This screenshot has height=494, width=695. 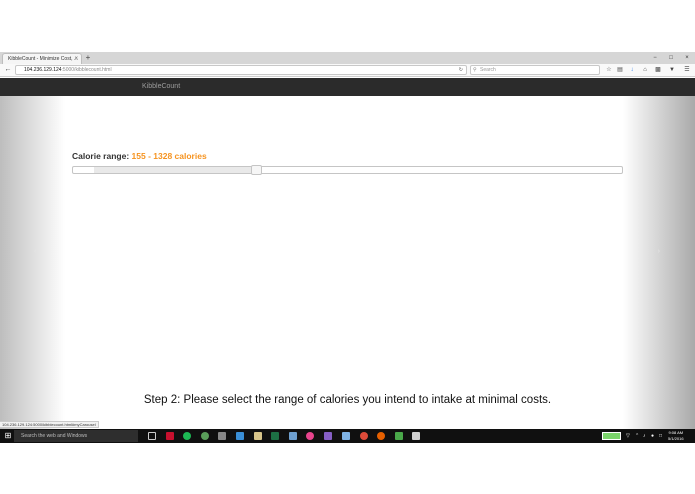 I want to click on windows-start-icon: ⊞, so click(x=8, y=436).